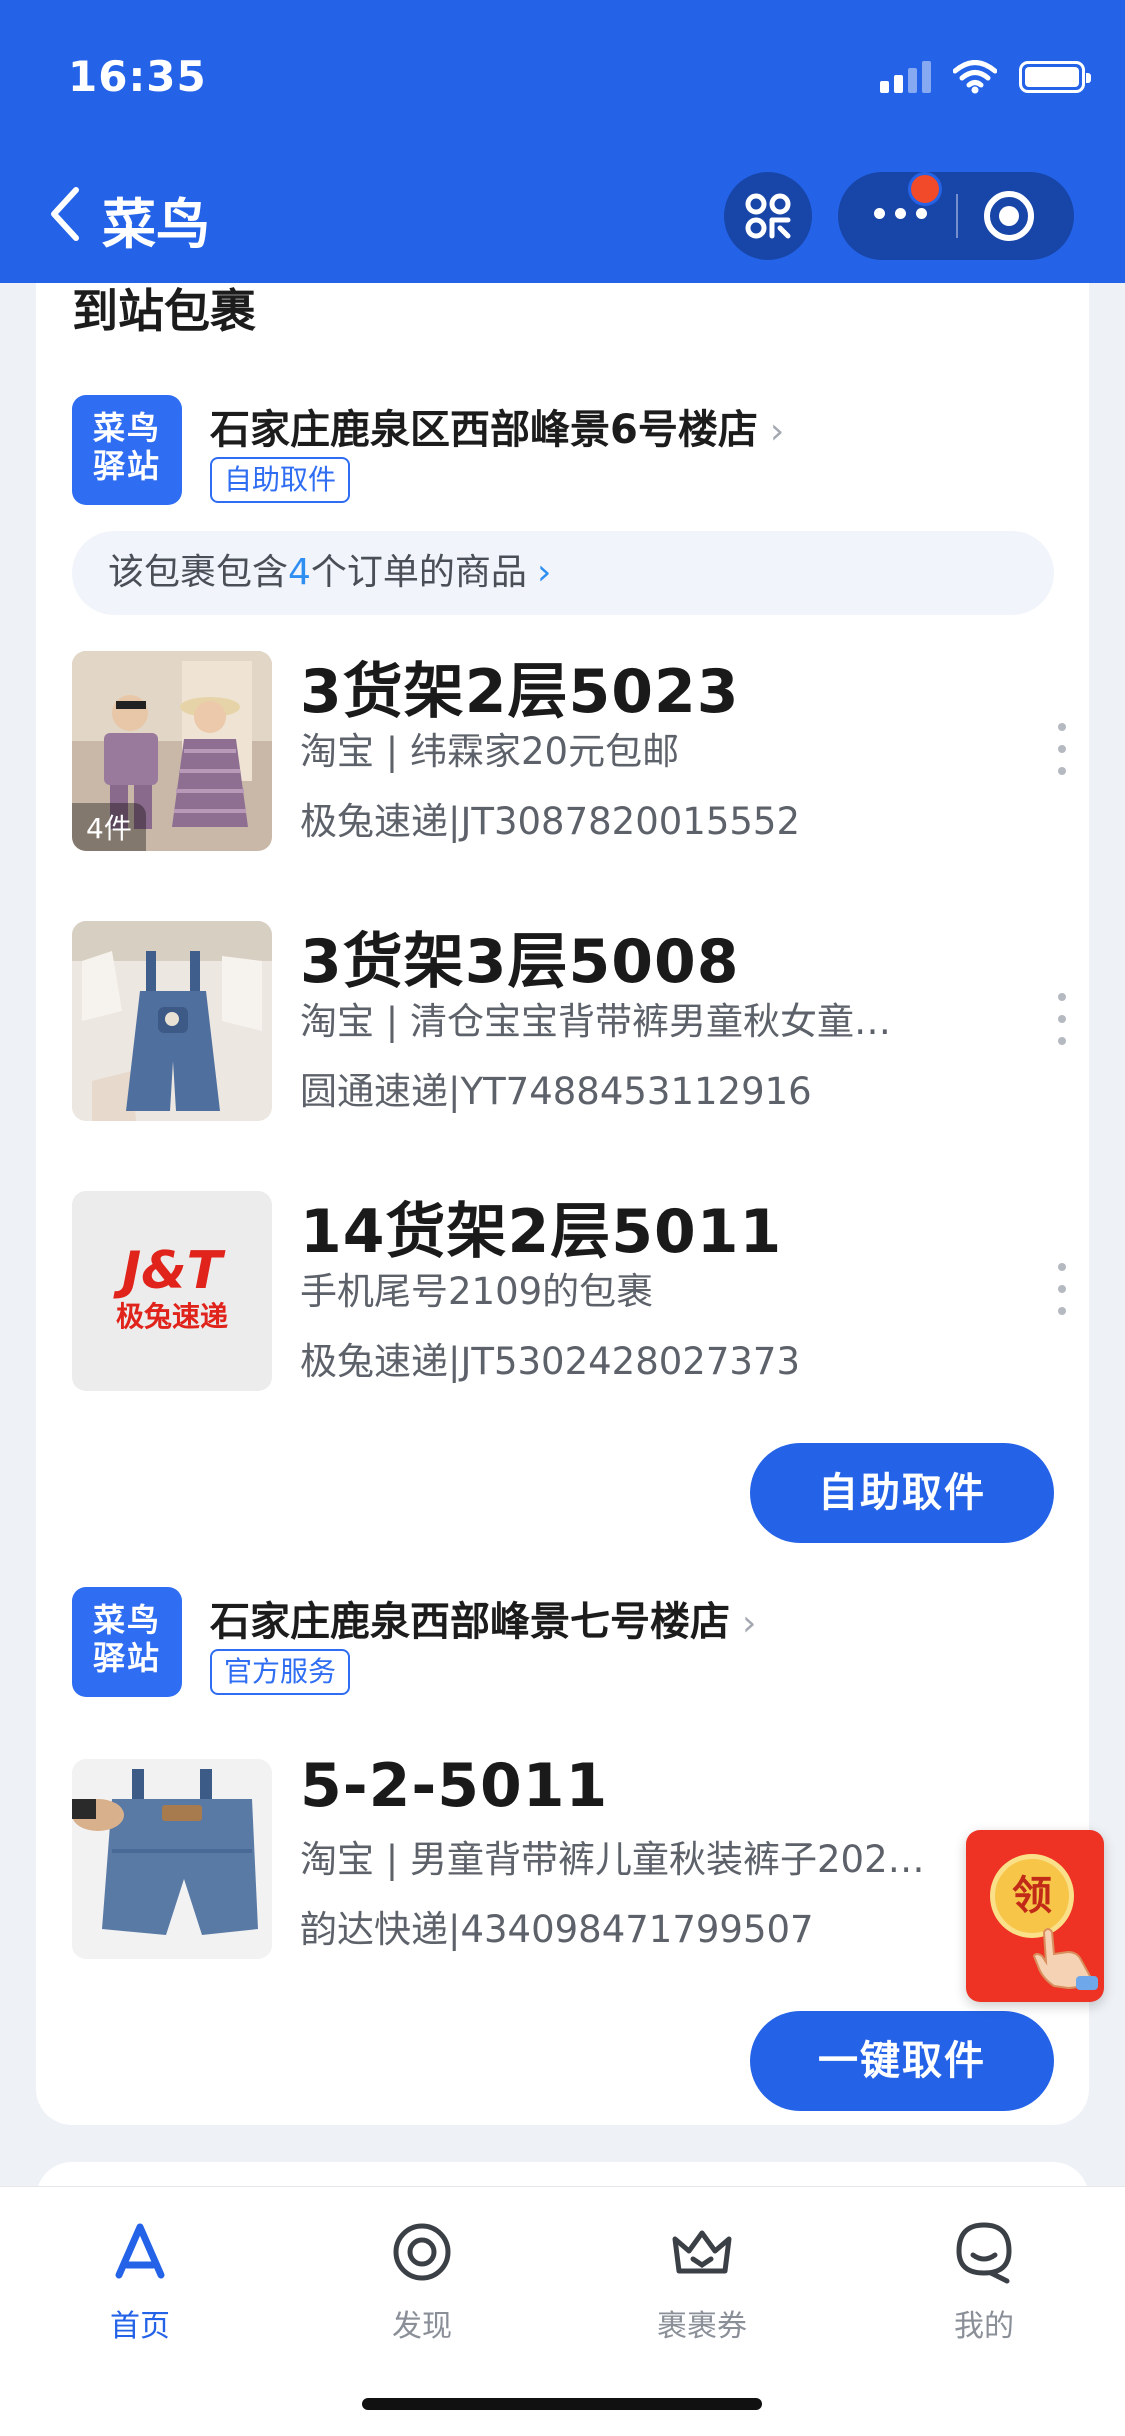 Image resolution: width=1125 pixels, height=2436 pixels. What do you see at coordinates (454, 1786) in the screenshot?
I see `pickup-code: 5-2-5011` at bounding box center [454, 1786].